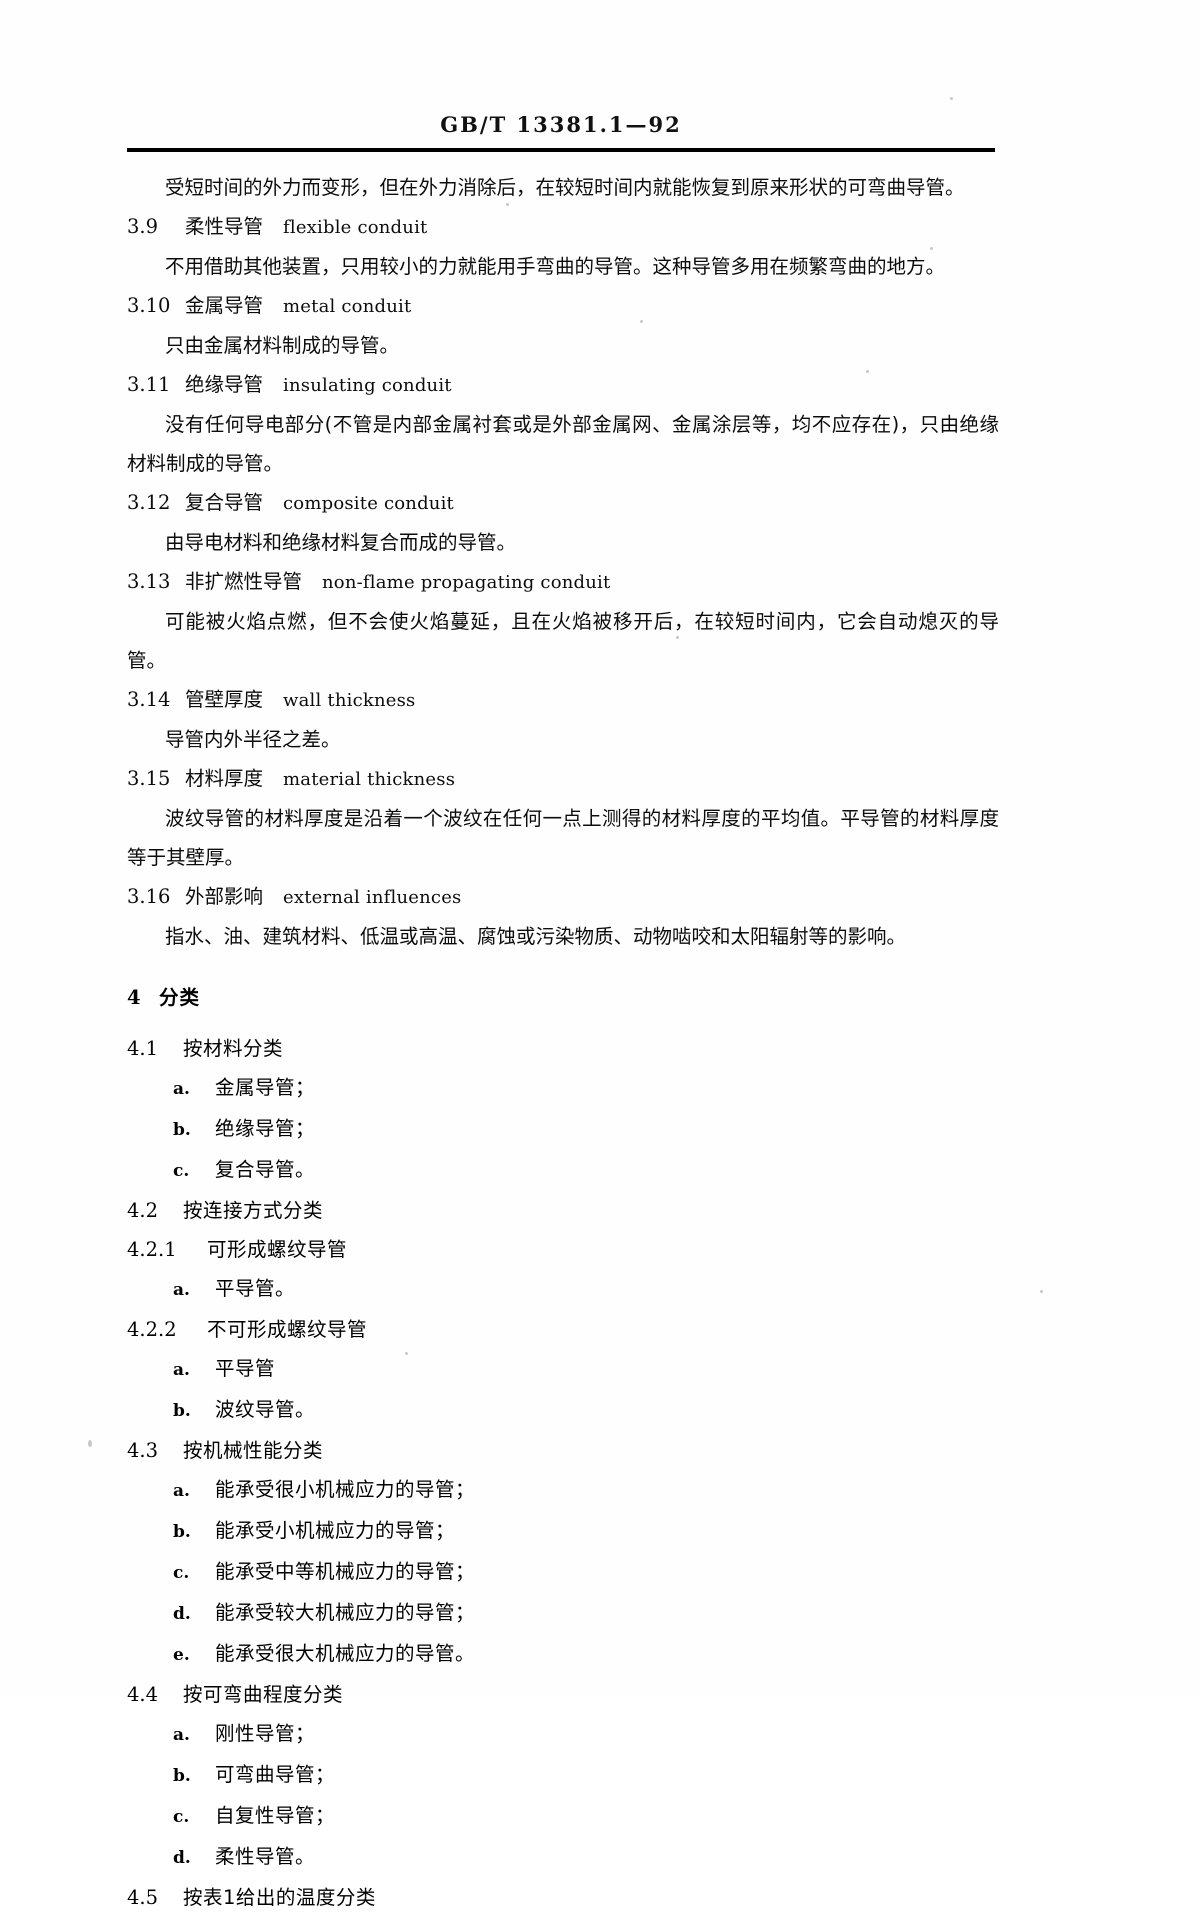 The height and width of the screenshot is (1917, 1200). I want to click on list-item: b. 绝缘导管；, so click(563, 1129).